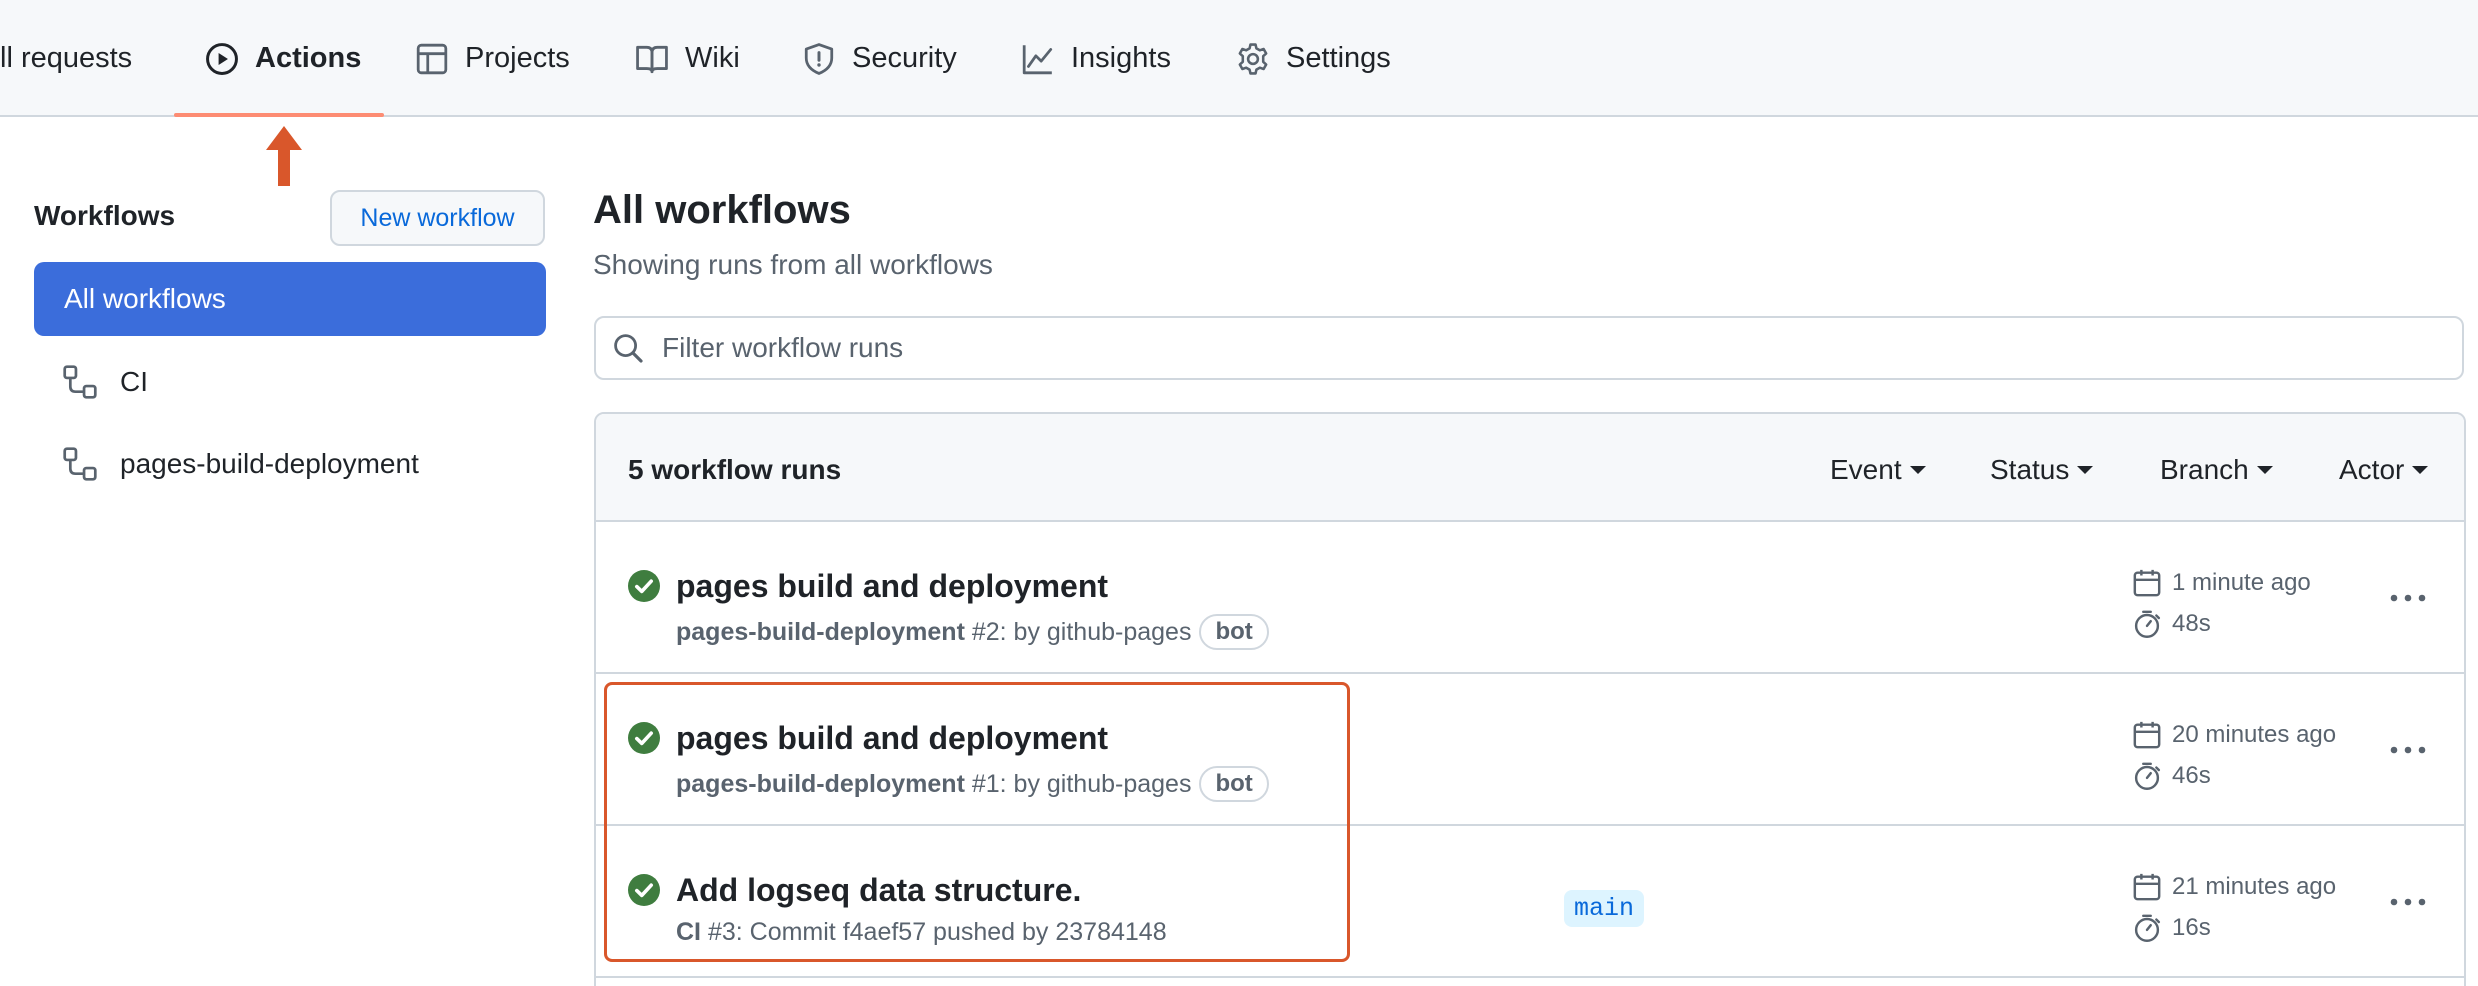 This screenshot has height=986, width=2478. What do you see at coordinates (145, 298) in the screenshot?
I see `sidebar-item-label: All workflows` at bounding box center [145, 298].